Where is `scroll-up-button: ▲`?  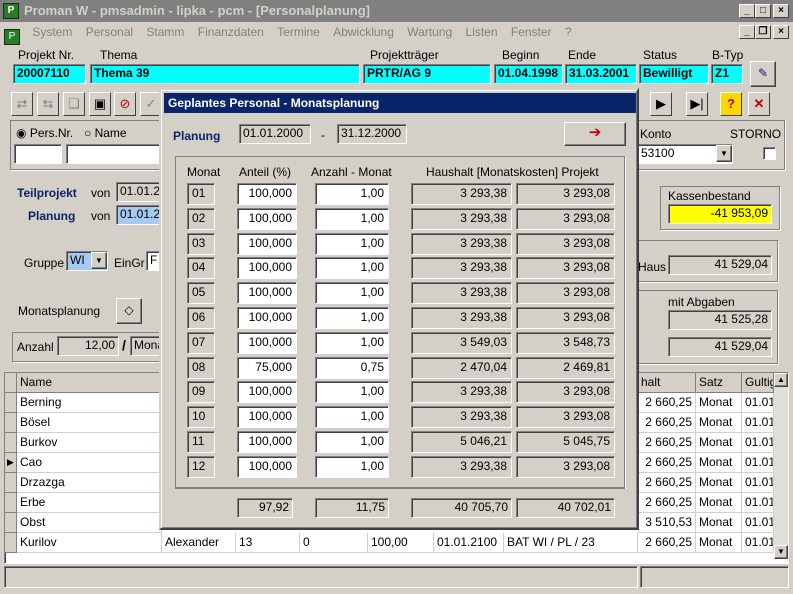 scroll-up-button: ▲ is located at coordinates (781, 380).